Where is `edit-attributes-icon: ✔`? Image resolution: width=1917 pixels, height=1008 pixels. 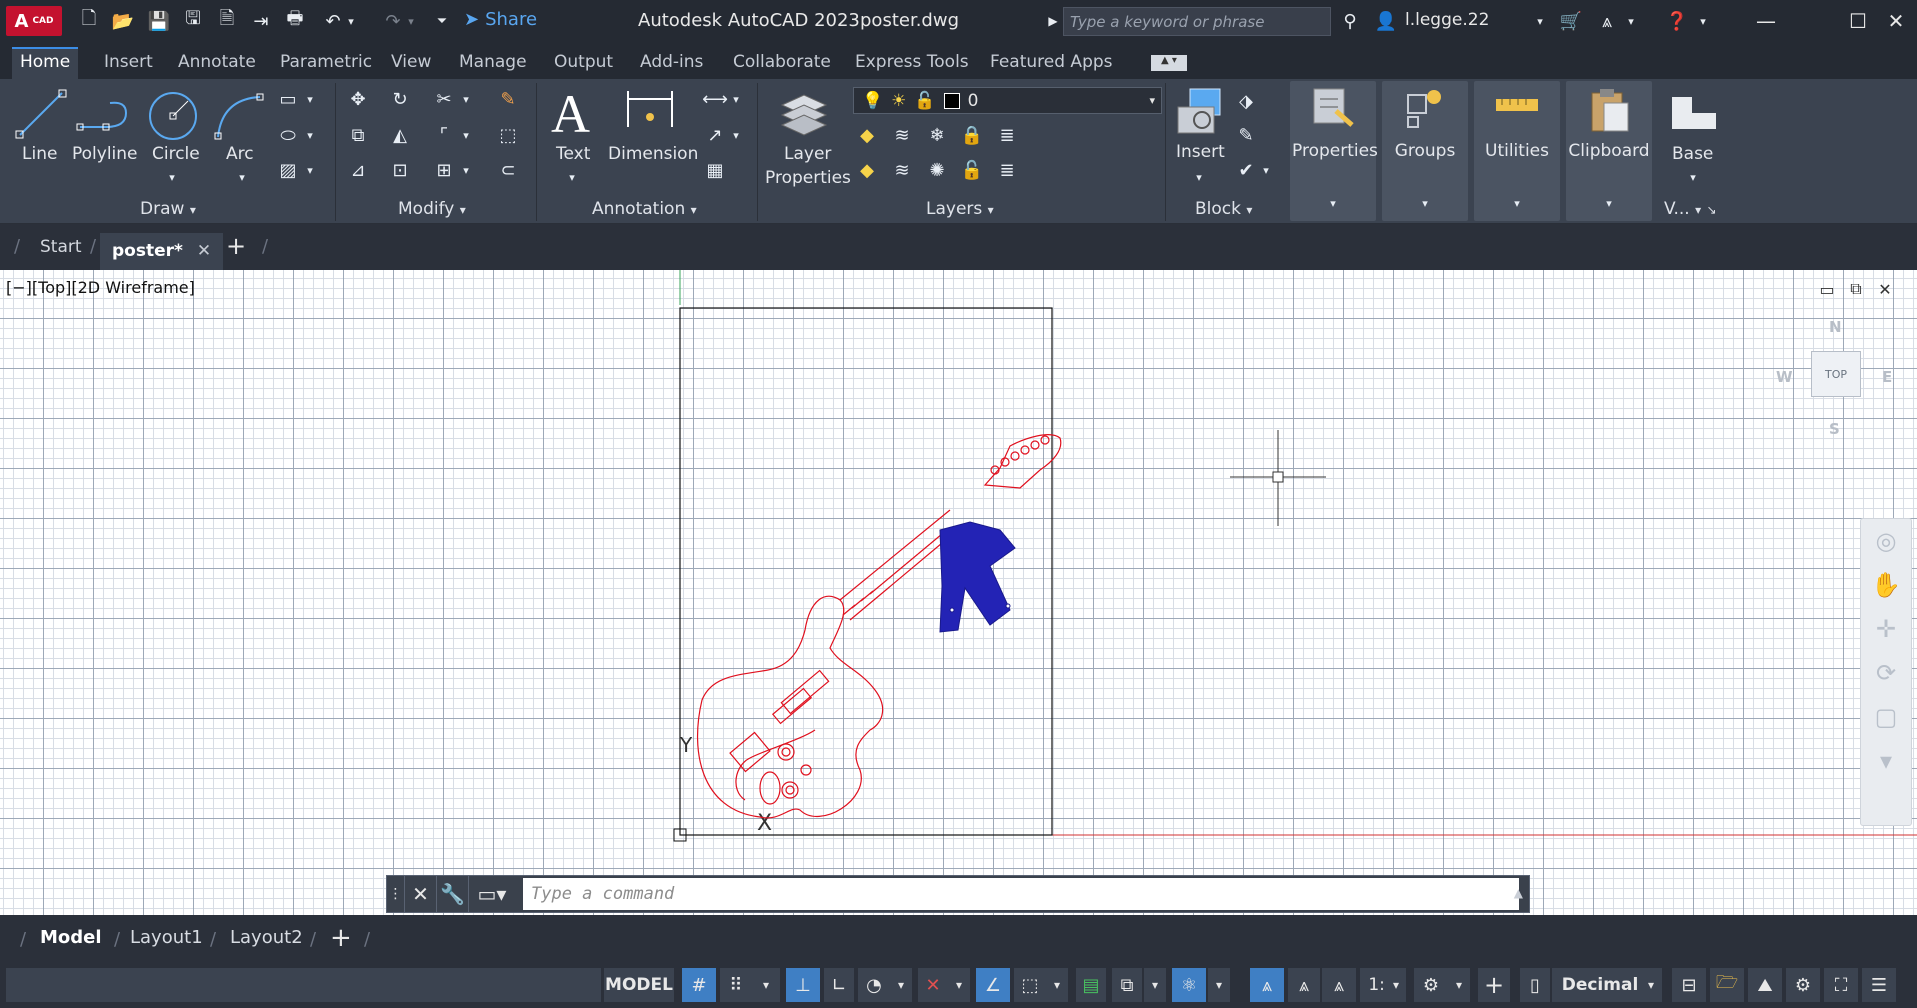 edit-attributes-icon: ✔ is located at coordinates (1246, 170).